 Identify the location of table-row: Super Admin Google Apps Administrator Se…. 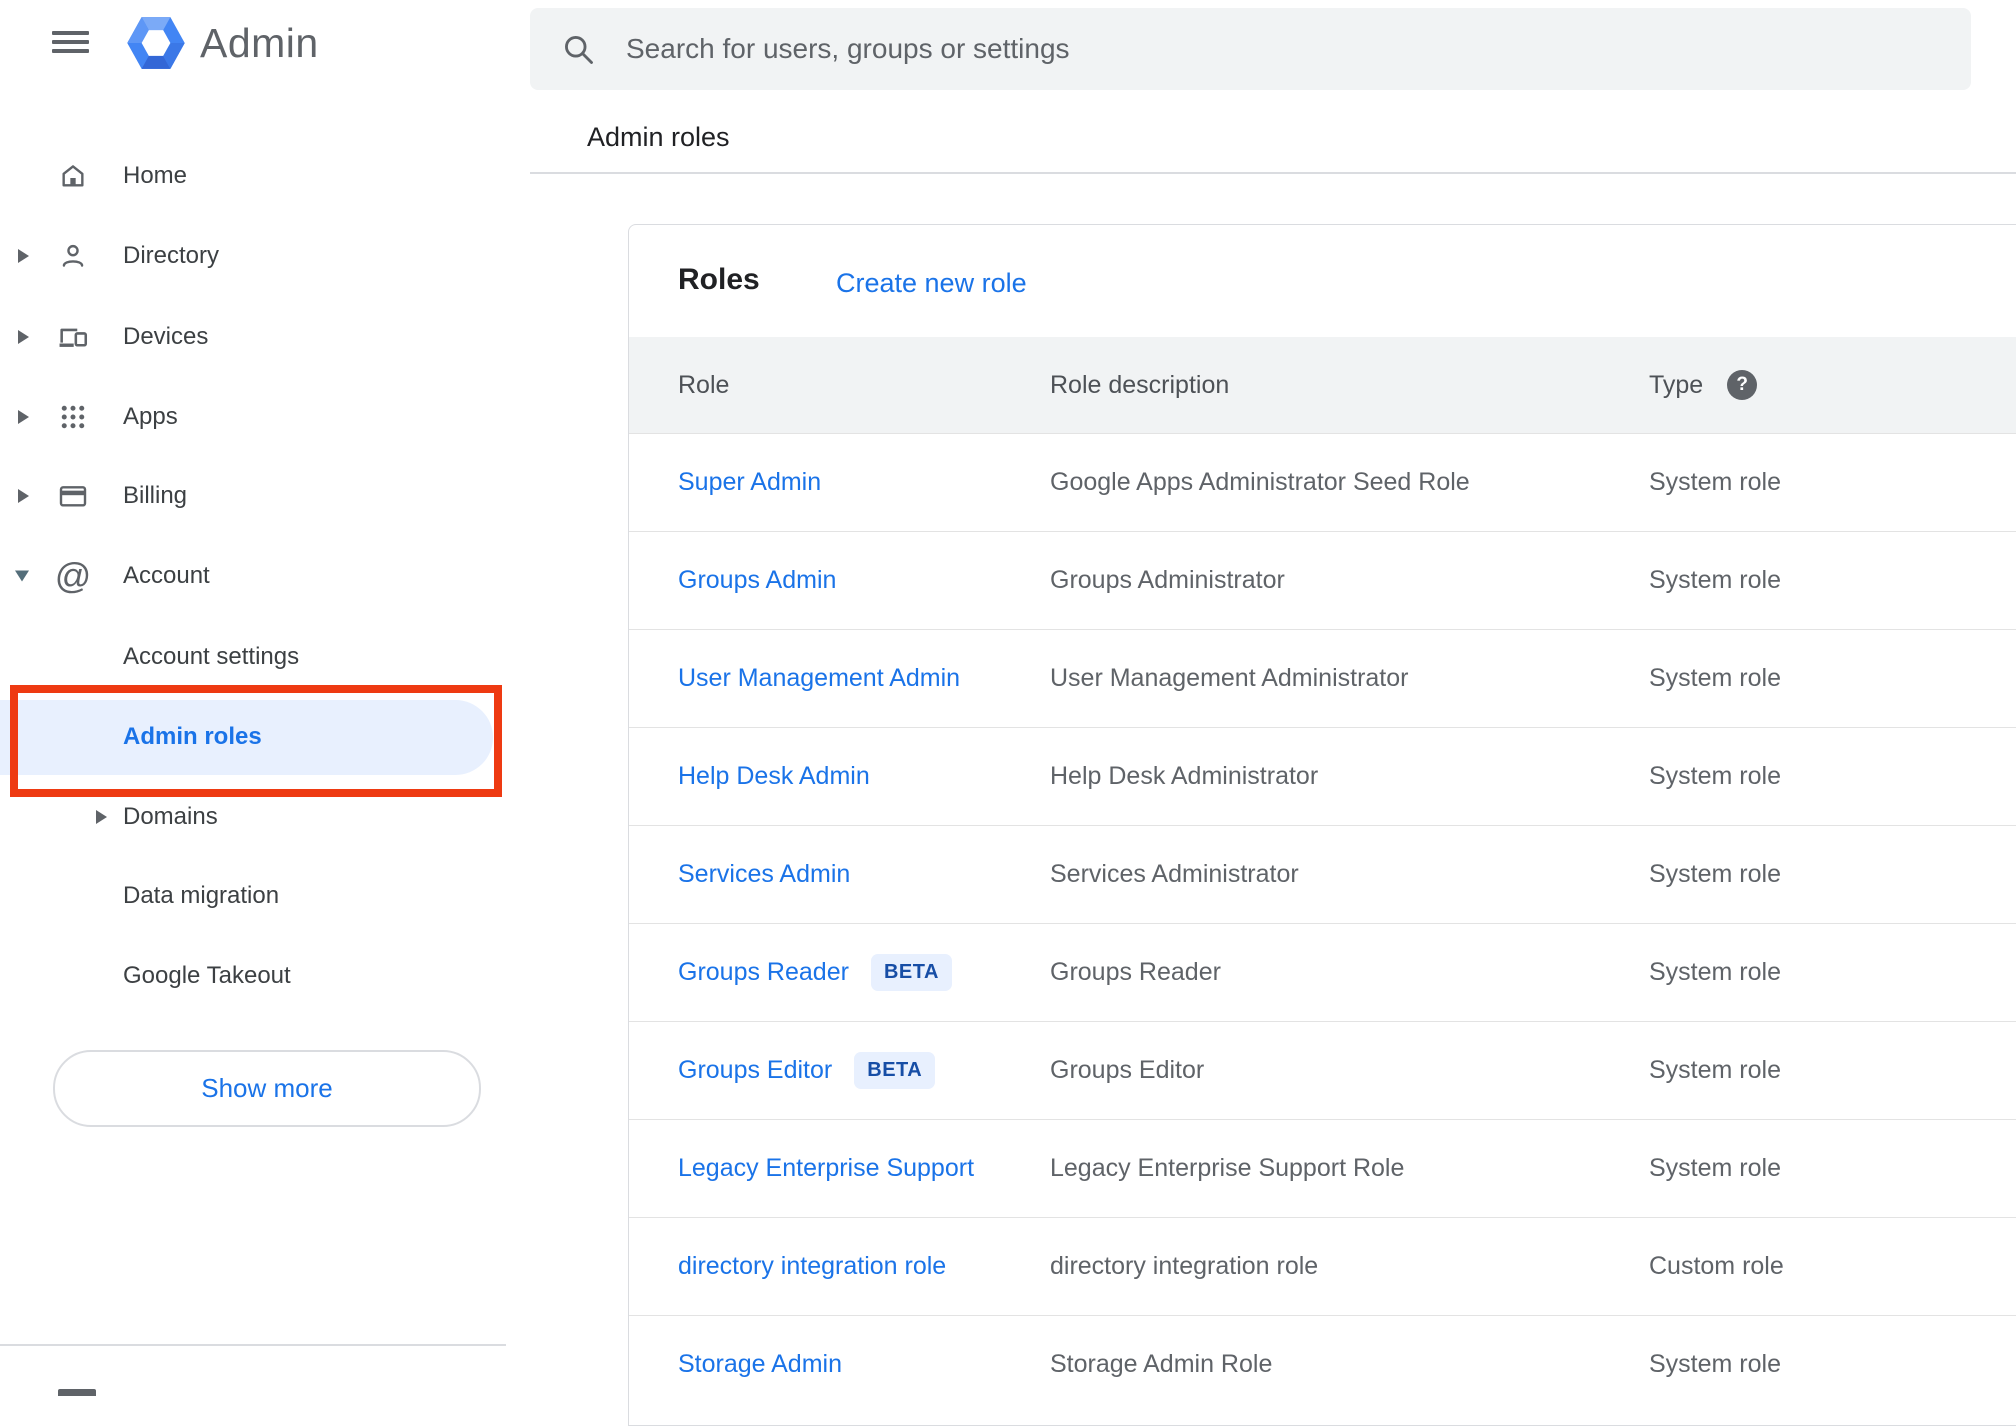
(1322, 482).